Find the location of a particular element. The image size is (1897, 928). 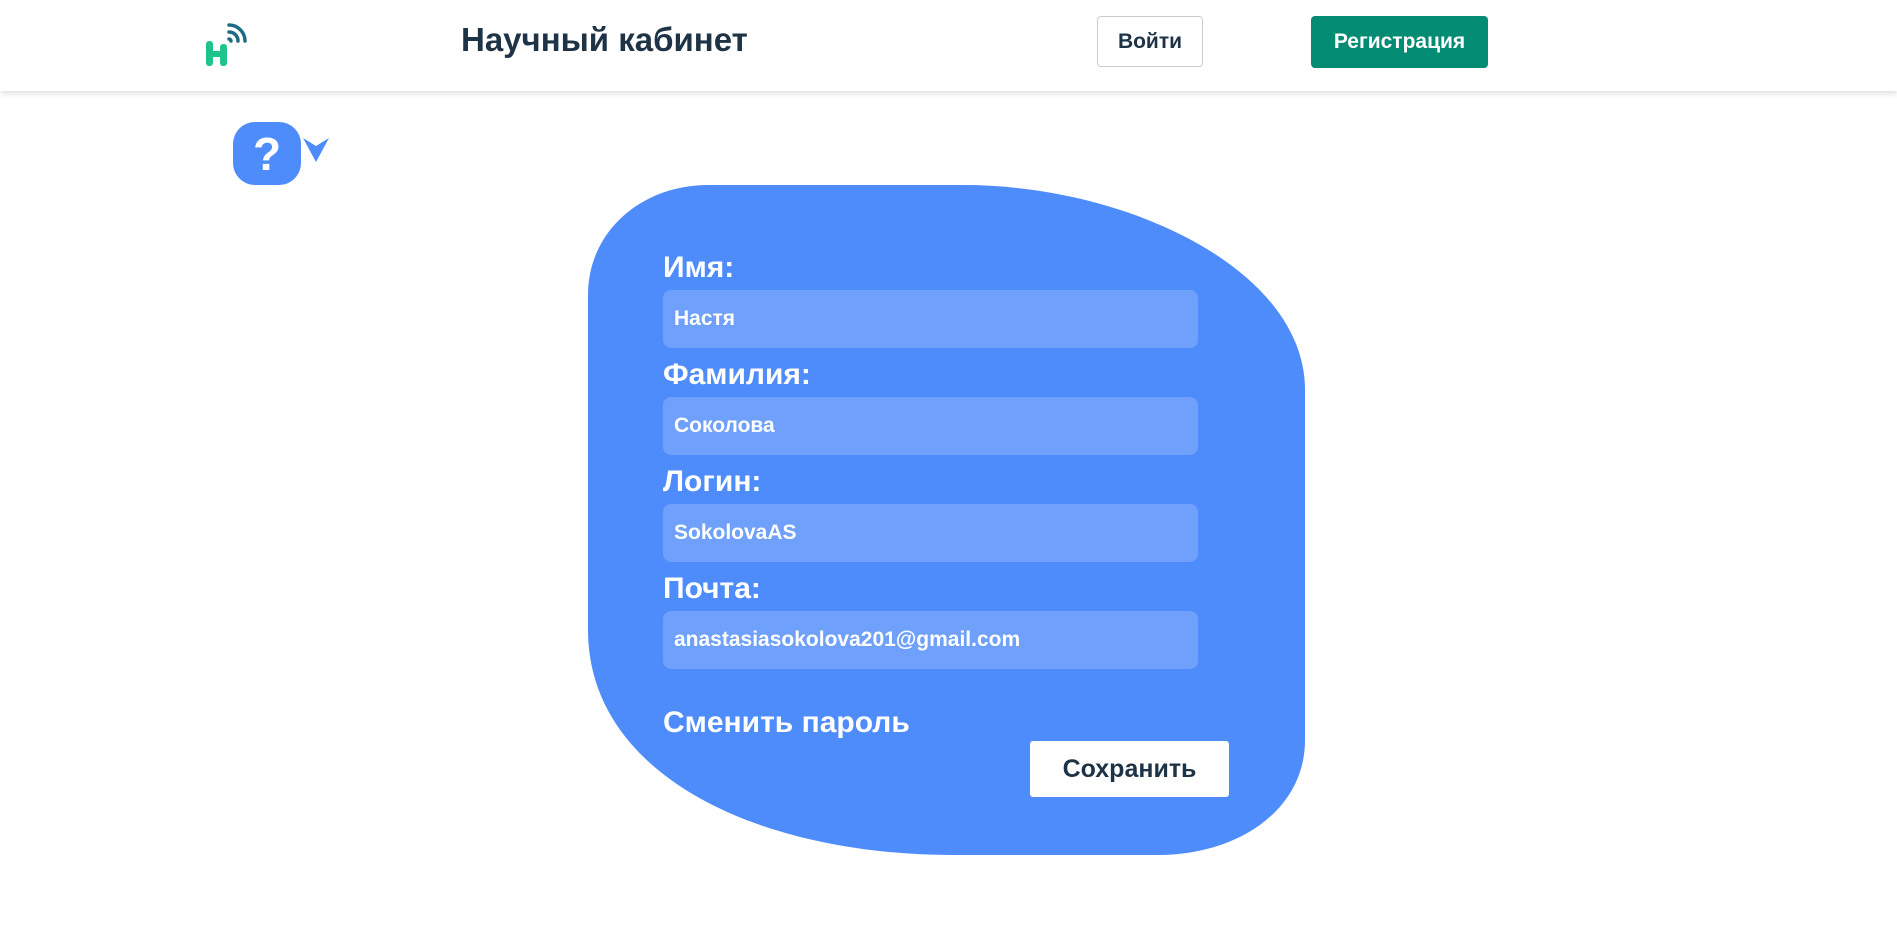

first-name-label: Имя: is located at coordinates (699, 267).